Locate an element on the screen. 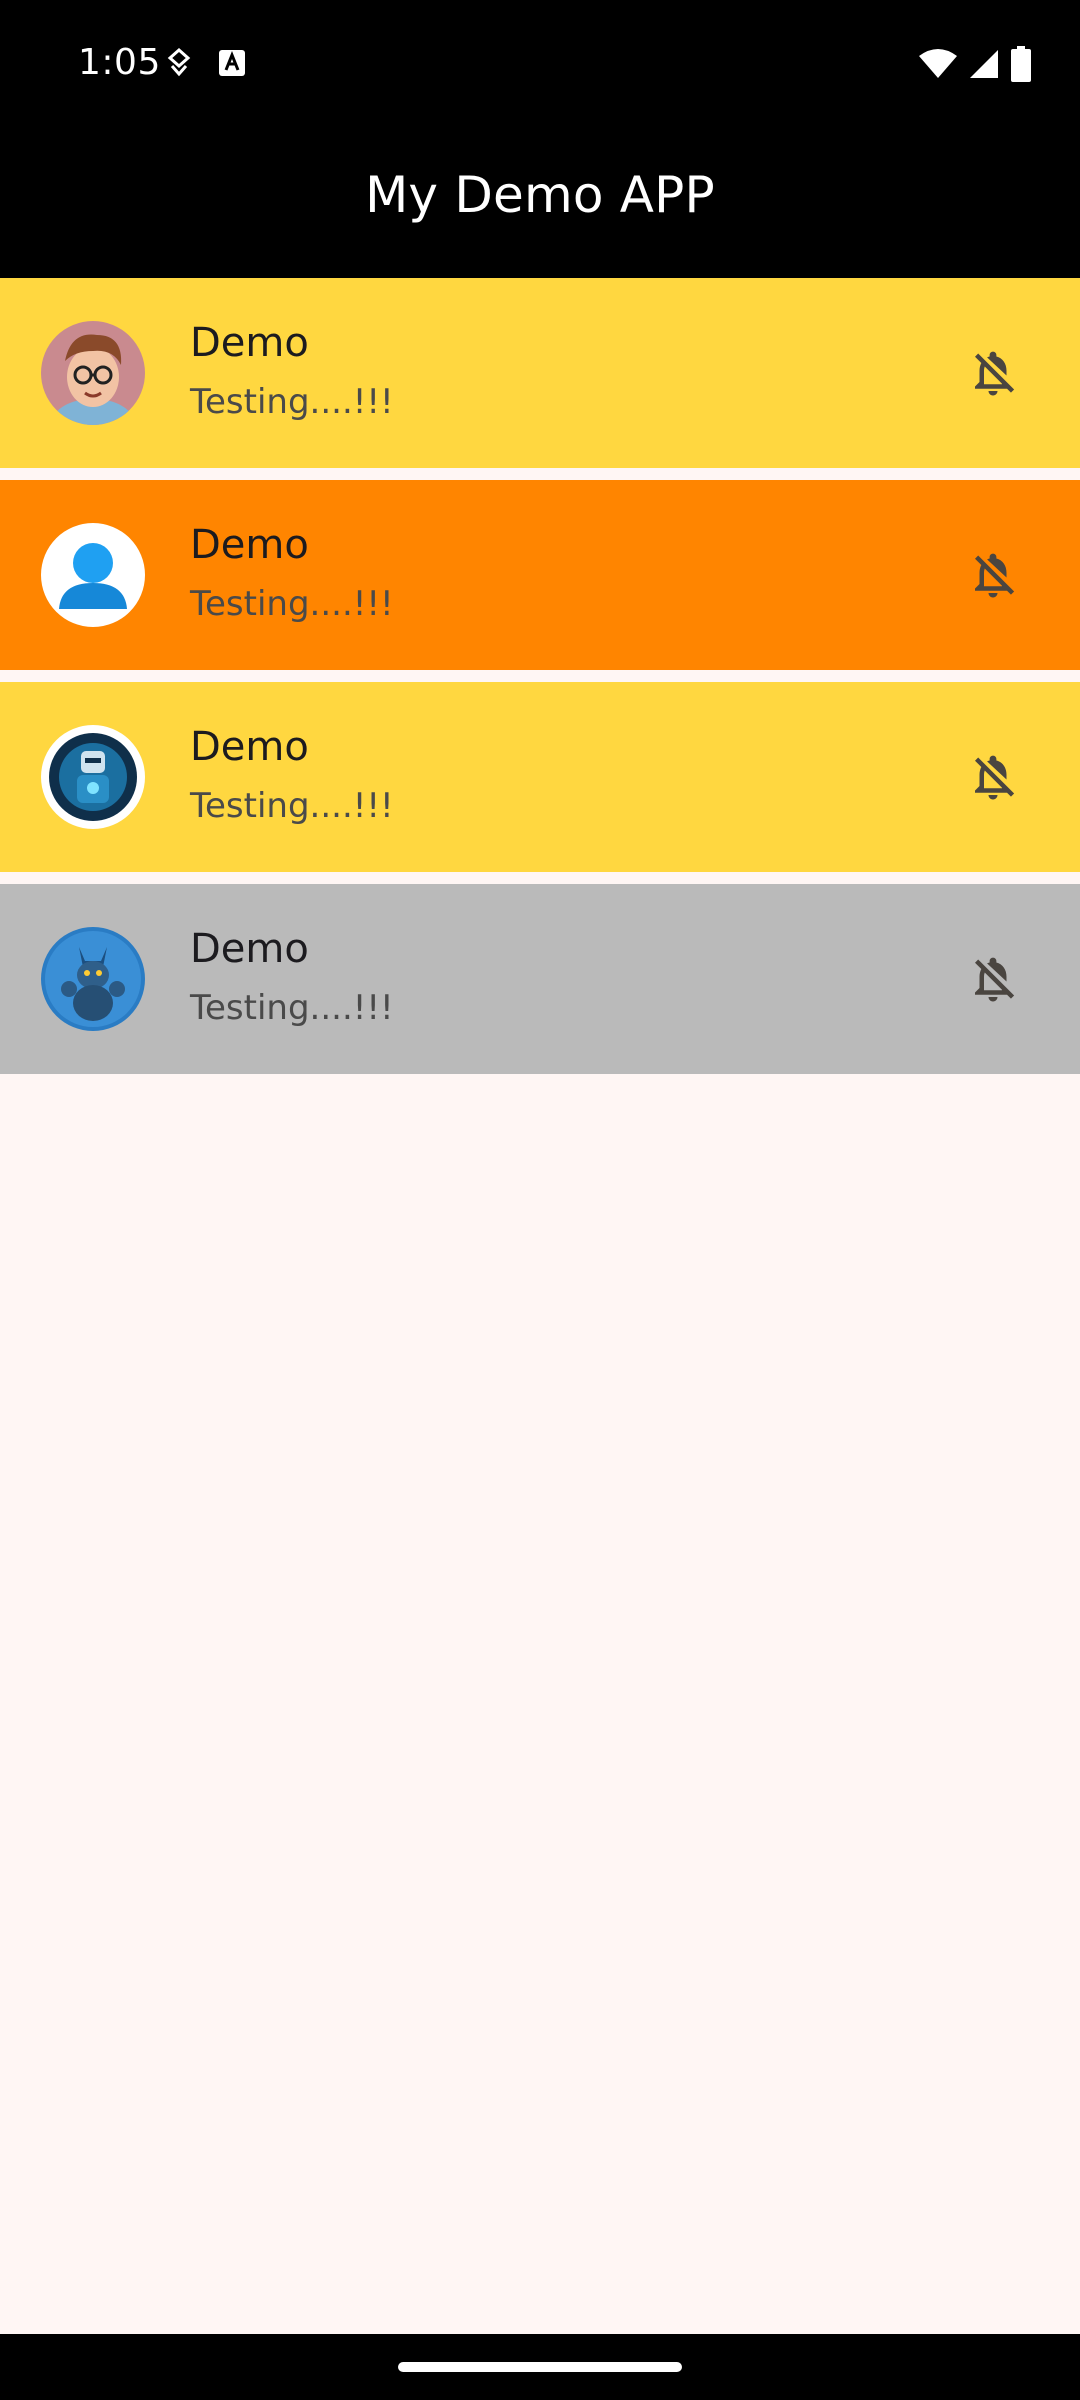 This screenshot has height=2400, width=1080. keyboard-a-icon is located at coordinates (232, 65).